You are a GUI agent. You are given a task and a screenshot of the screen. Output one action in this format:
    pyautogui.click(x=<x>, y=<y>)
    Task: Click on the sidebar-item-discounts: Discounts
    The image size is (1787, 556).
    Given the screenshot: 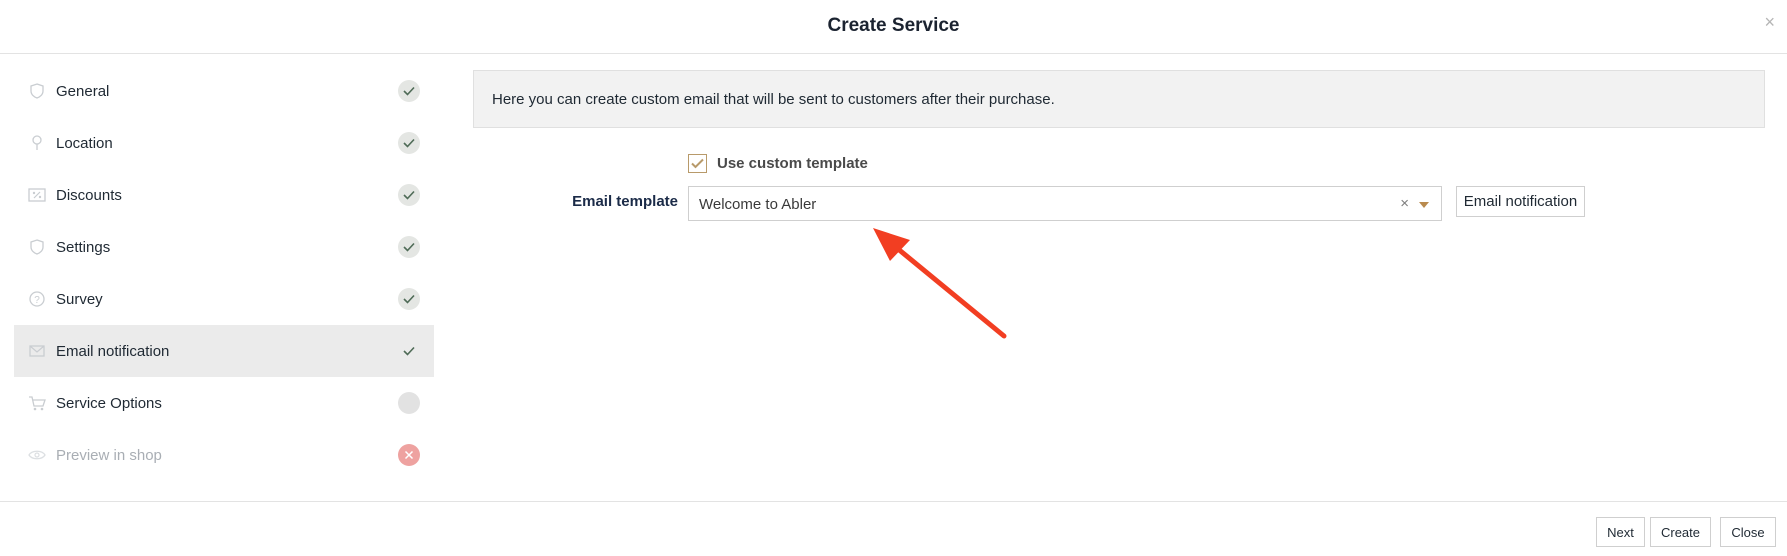 What is the action you would take?
    pyautogui.click(x=224, y=195)
    